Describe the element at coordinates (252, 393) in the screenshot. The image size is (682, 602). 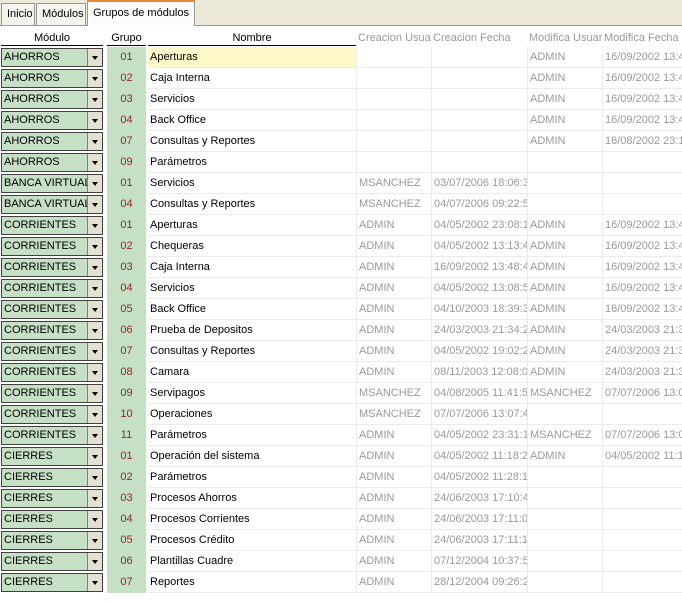
I see `nombre-cell: Servipagos` at that location.